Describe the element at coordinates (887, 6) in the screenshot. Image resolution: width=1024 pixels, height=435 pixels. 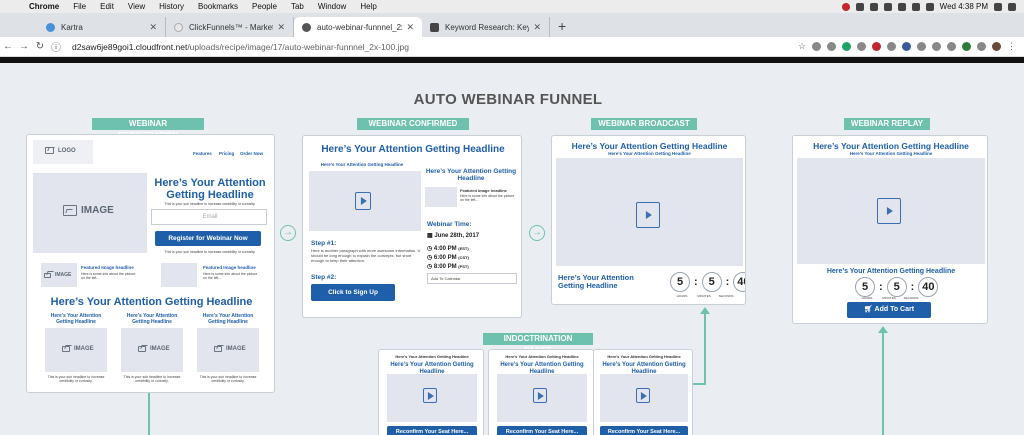
I see `cloud-icon` at that location.